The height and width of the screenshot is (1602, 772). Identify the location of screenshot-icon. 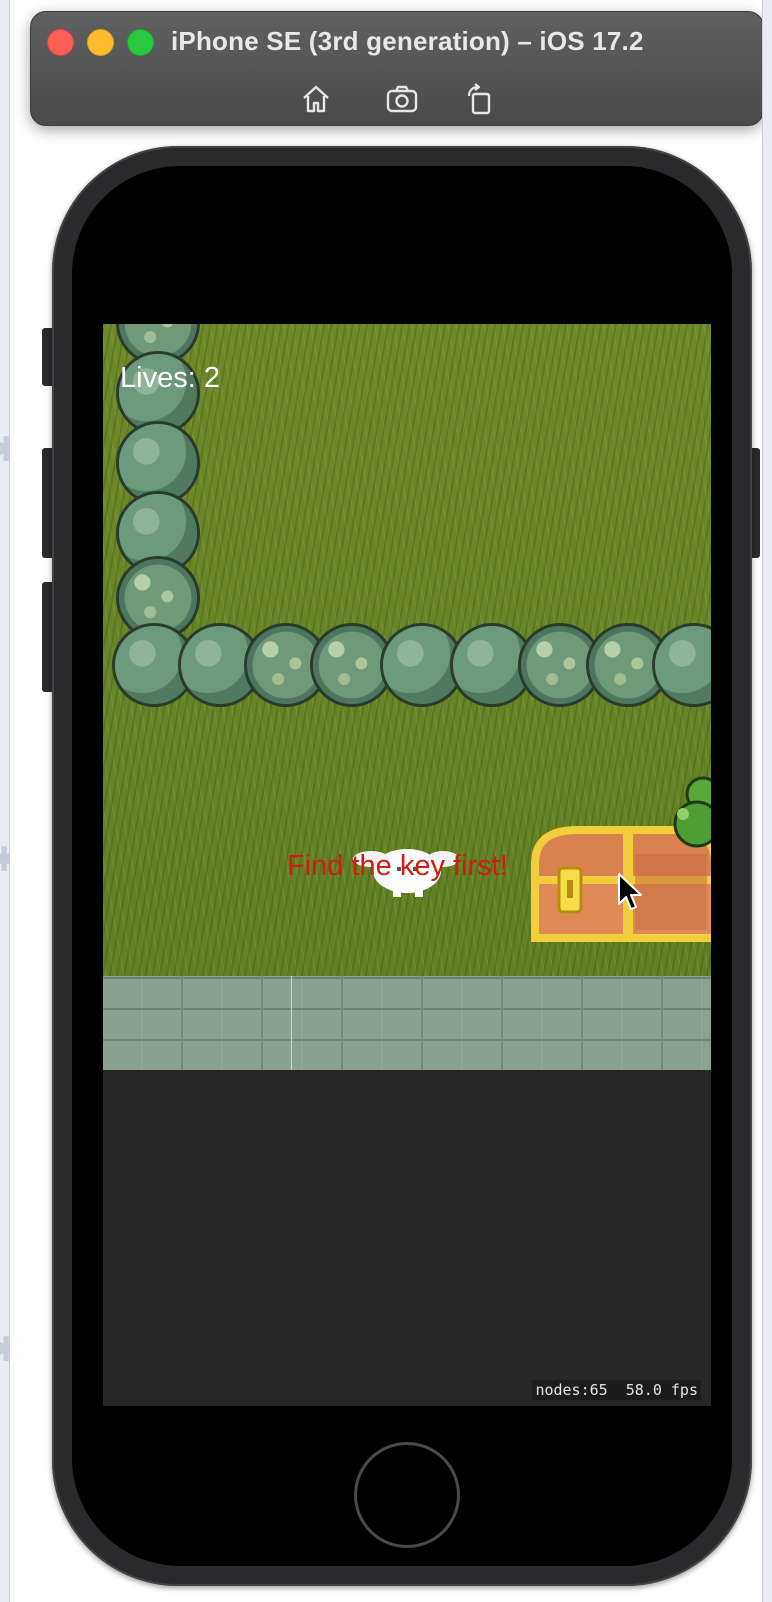
(402, 99).